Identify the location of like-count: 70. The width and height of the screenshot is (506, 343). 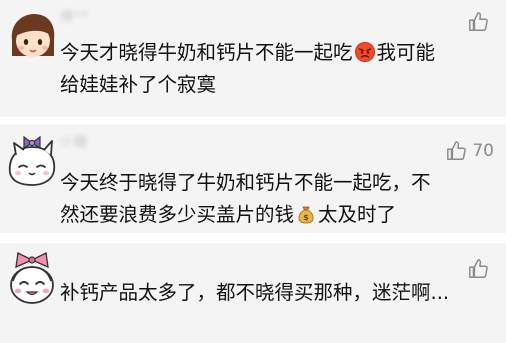
(483, 151).